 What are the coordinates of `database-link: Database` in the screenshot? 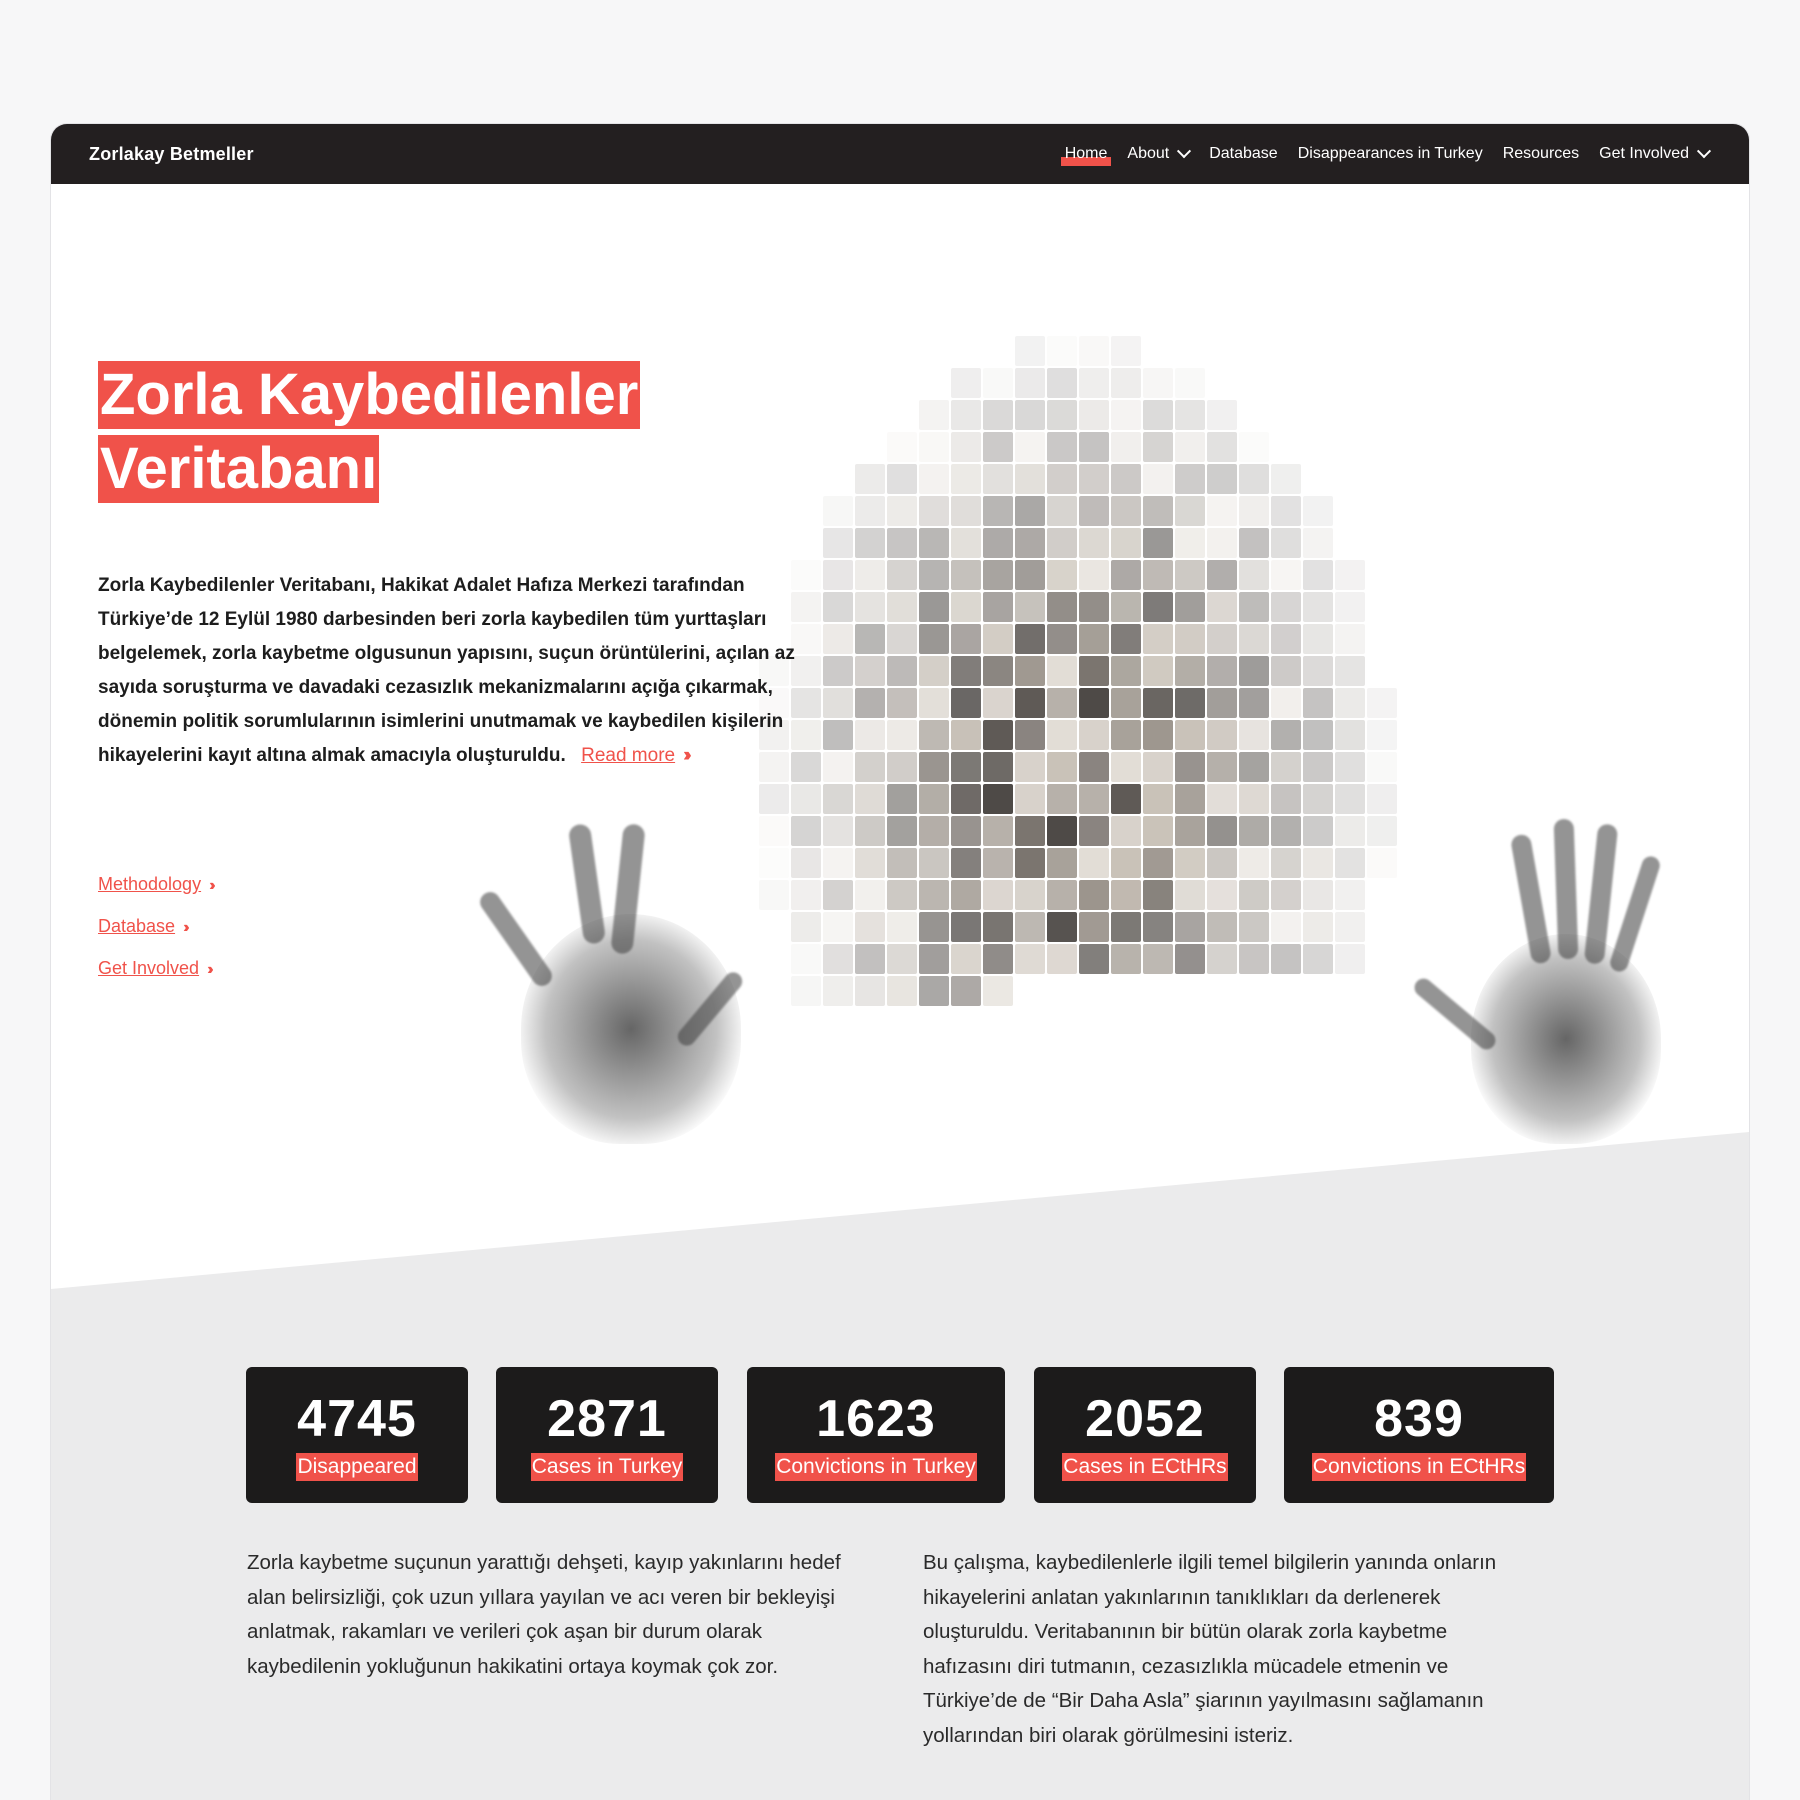 It's located at (136, 926).